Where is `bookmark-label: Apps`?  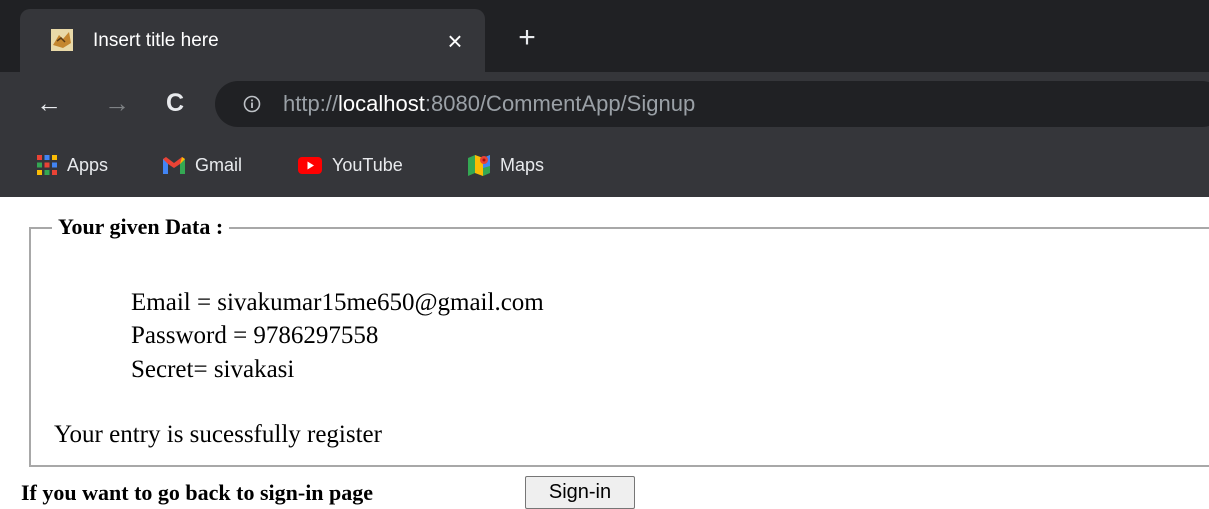
bookmark-label: Apps is located at coordinates (88, 164).